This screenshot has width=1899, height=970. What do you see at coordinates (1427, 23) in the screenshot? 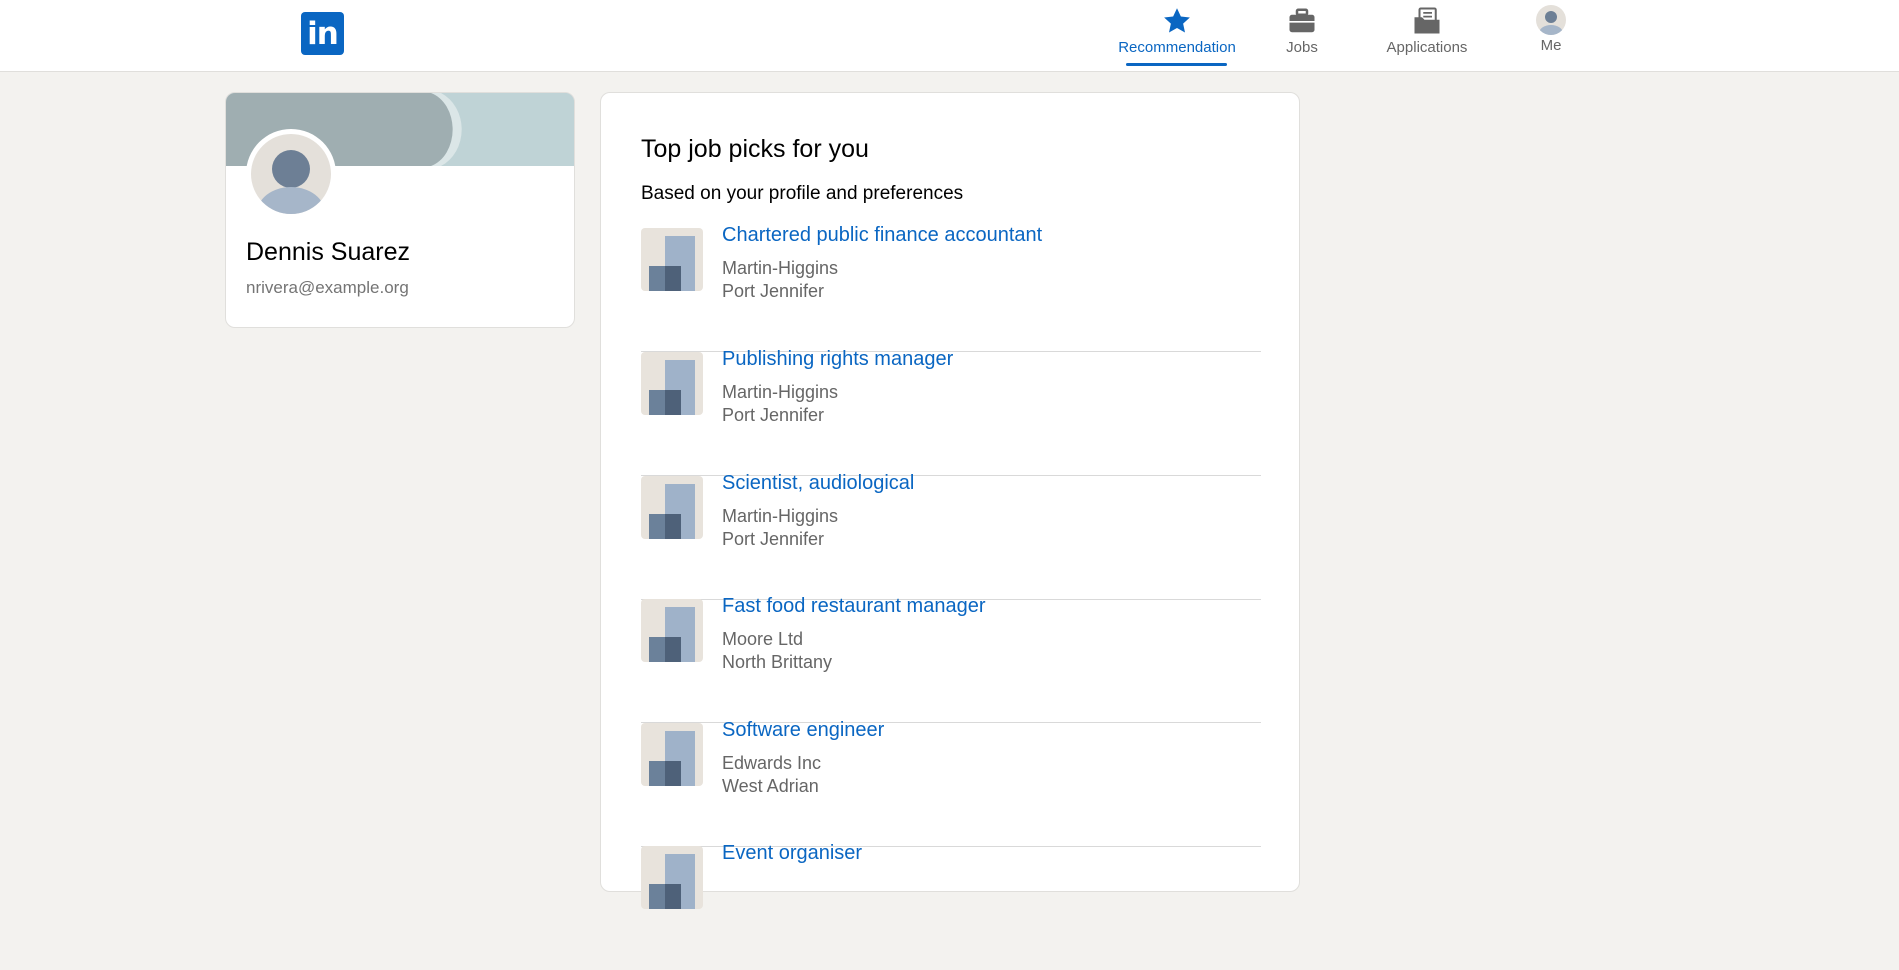
I see `folder-icon` at bounding box center [1427, 23].